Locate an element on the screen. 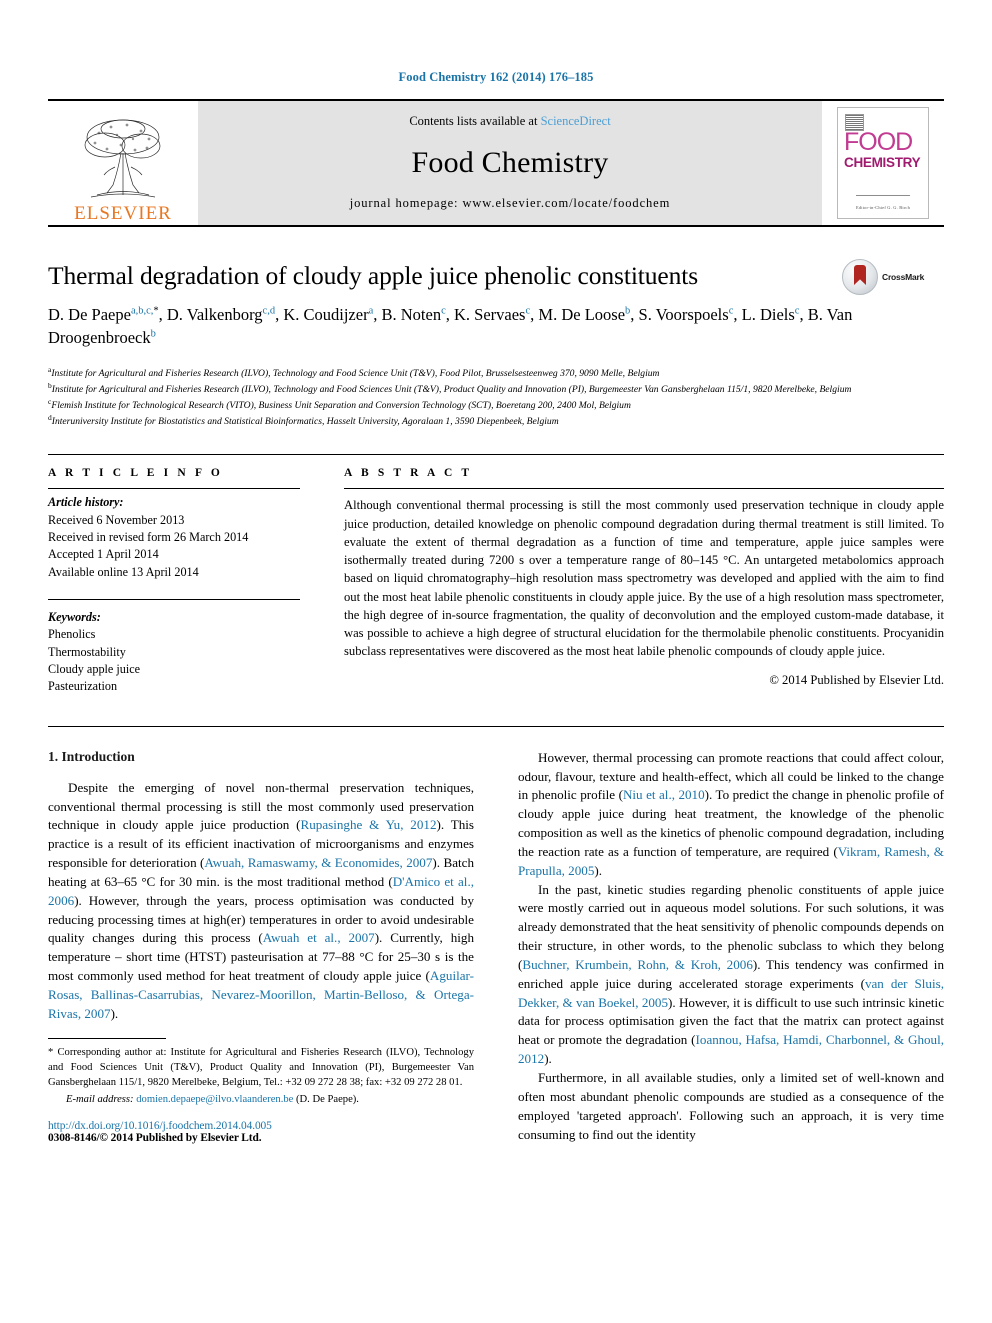 This screenshot has height=1323, width=992. author-affiliation-marker: a is located at coordinates (371, 311).